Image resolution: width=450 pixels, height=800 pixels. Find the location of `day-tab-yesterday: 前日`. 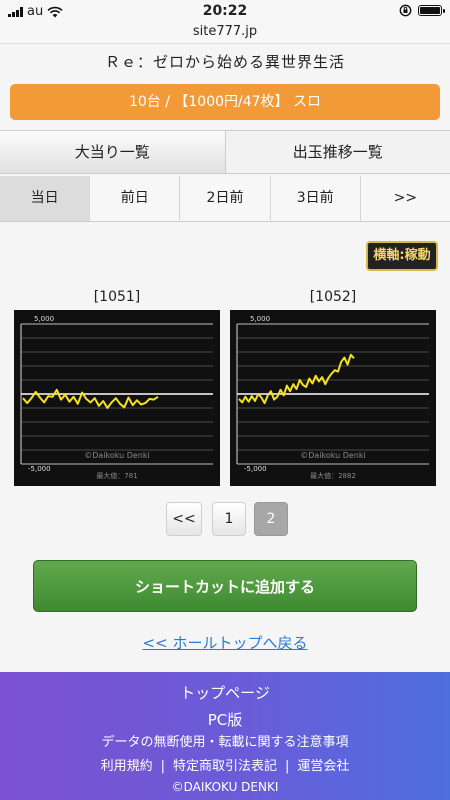

day-tab-yesterday: 前日 is located at coordinates (135, 198).